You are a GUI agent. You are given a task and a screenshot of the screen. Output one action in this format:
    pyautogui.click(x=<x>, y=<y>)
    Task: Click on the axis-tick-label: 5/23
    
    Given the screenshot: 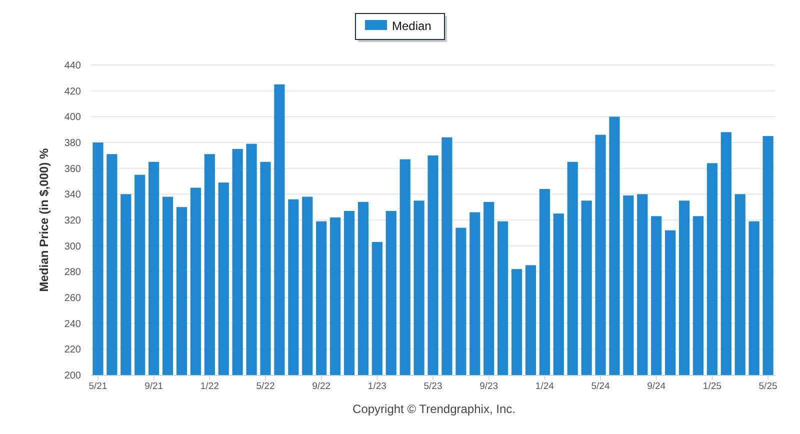 What is the action you would take?
    pyautogui.click(x=433, y=386)
    